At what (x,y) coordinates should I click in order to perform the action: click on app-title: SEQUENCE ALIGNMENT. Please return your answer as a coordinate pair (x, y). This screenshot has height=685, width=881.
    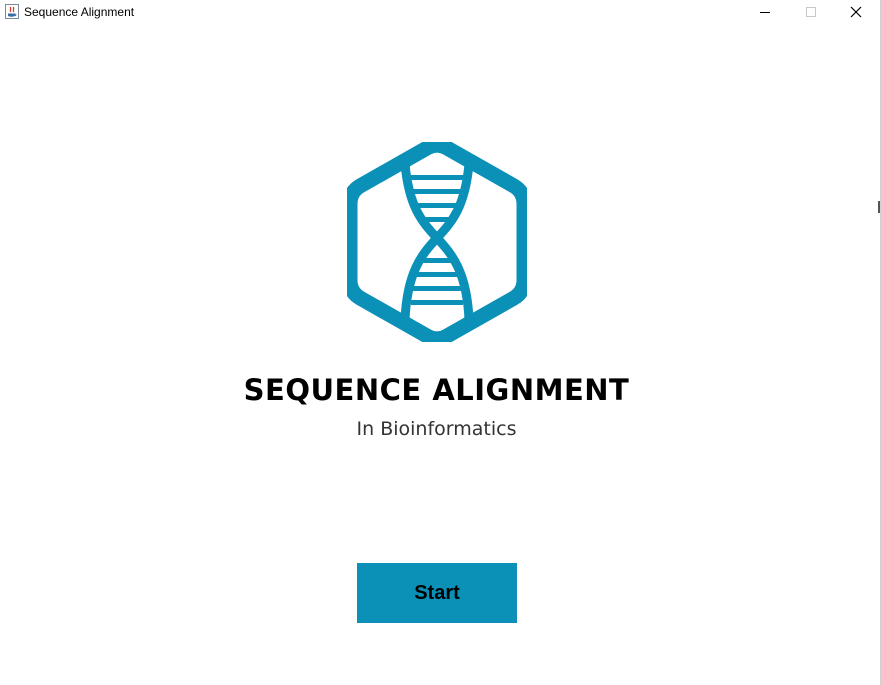
    Looking at the image, I should click on (436, 390).